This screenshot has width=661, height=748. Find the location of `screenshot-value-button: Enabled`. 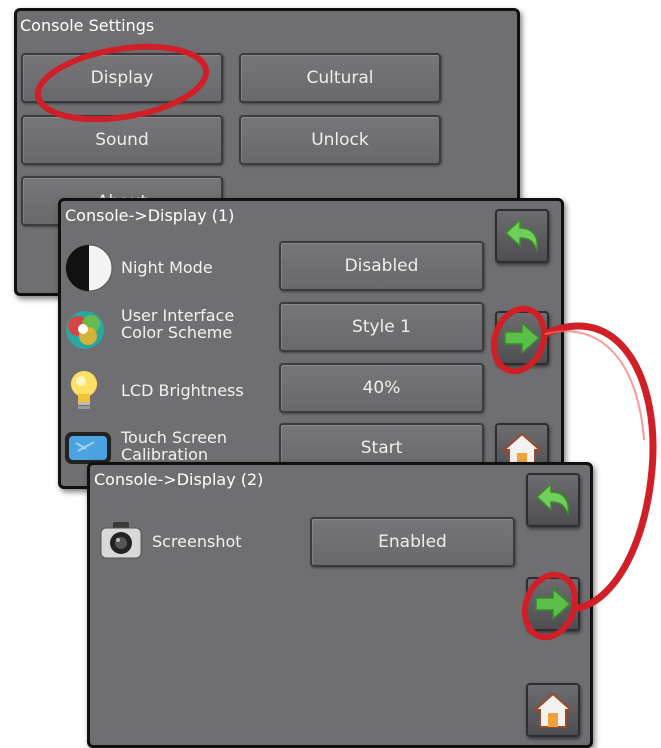

screenshot-value-button: Enabled is located at coordinates (412, 542).